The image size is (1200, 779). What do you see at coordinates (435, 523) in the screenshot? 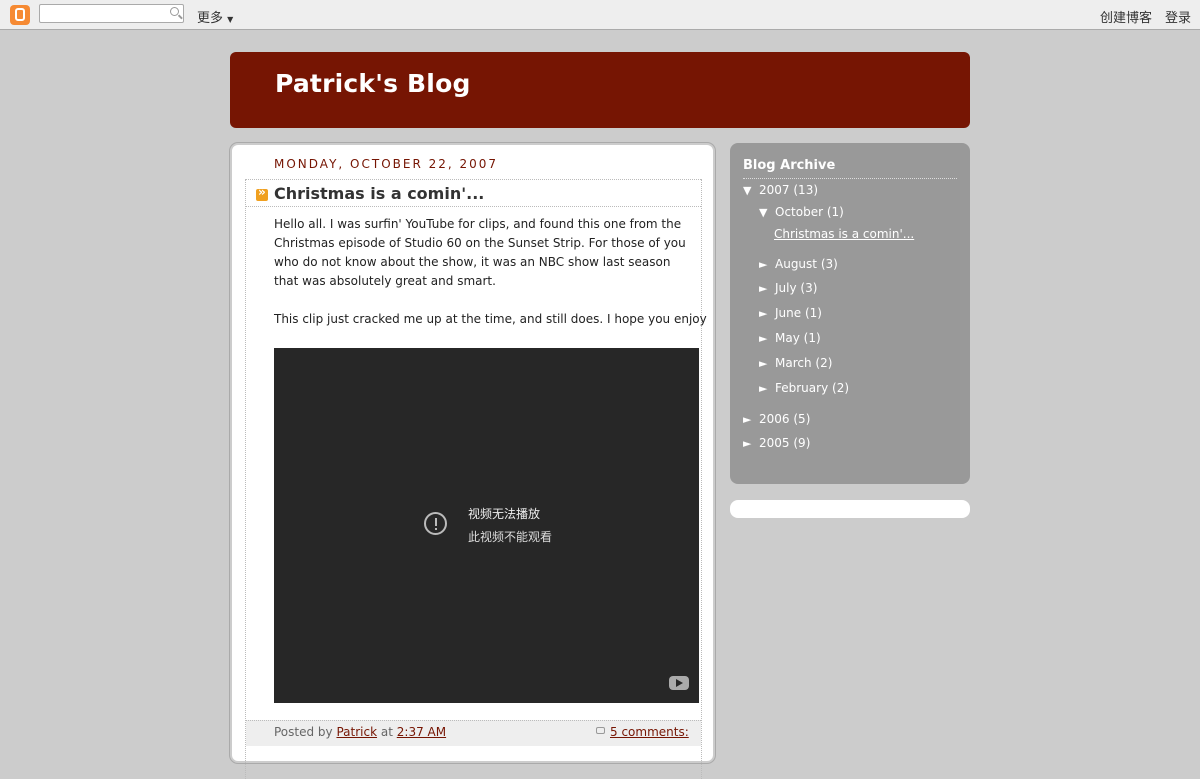
I see `warning-icon` at bounding box center [435, 523].